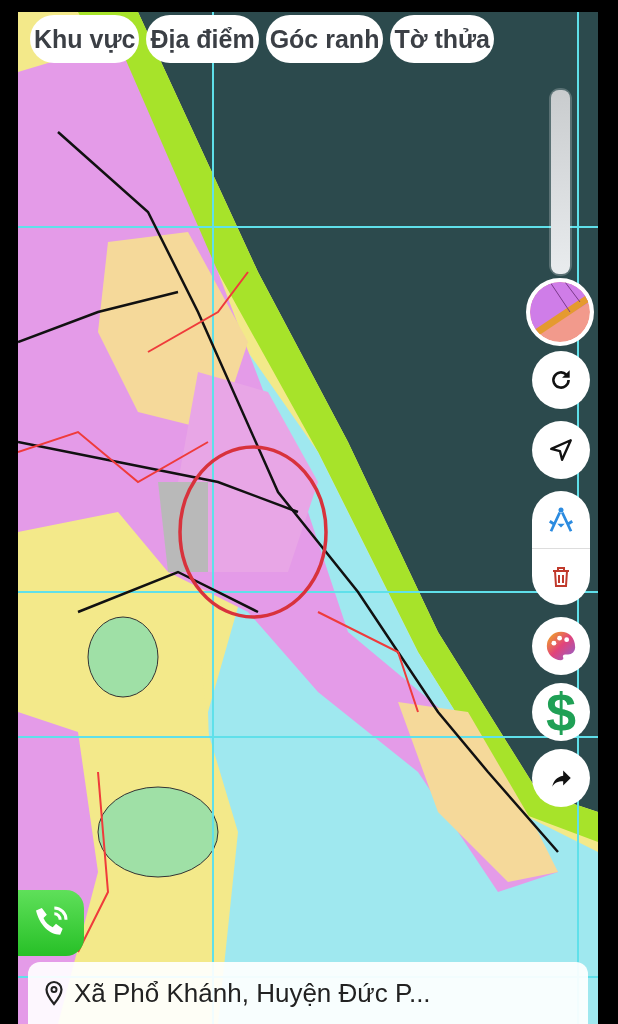 The height and width of the screenshot is (1024, 618). What do you see at coordinates (561, 646) in the screenshot?
I see `palette-icon` at bounding box center [561, 646].